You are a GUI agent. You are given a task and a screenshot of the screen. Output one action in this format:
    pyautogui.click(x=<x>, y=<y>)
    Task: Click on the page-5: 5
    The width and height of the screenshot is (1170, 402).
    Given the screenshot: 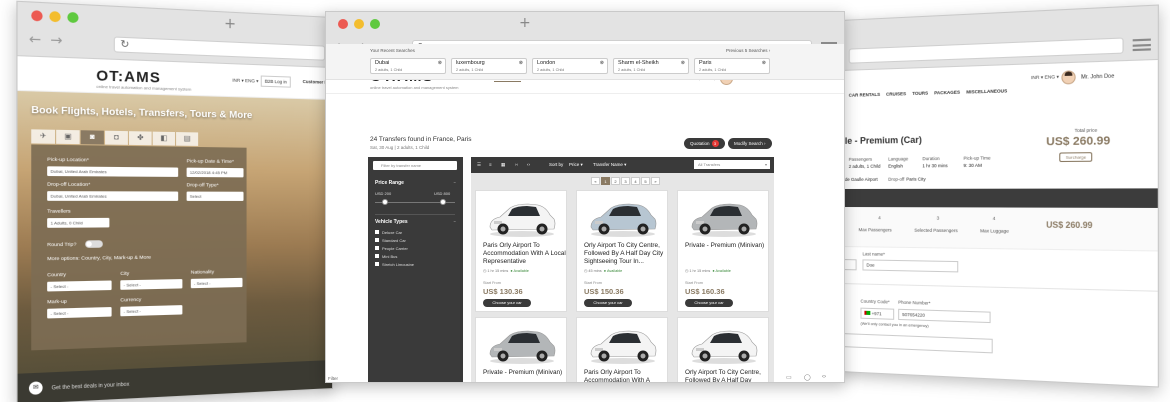 What is the action you would take?
    pyautogui.click(x=645, y=181)
    